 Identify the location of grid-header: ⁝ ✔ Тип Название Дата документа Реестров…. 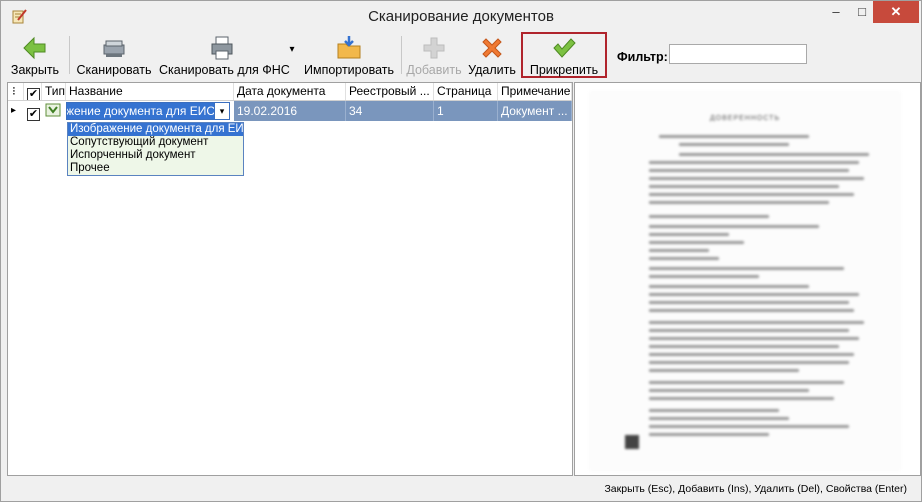
(290, 92).